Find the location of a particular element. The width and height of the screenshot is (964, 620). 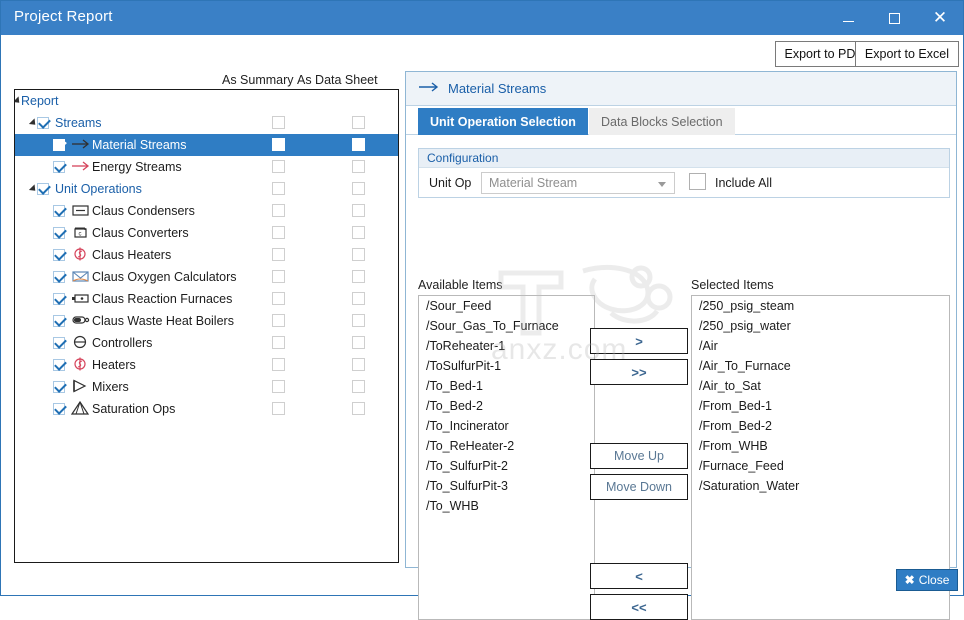

selected-list-item: /From_Bed-2 is located at coordinates (820, 426).